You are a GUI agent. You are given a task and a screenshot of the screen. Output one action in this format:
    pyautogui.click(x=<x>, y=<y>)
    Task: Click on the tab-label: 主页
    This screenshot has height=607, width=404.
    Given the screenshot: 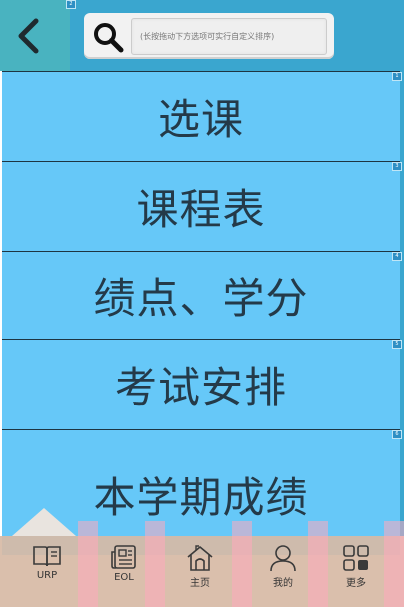 What is the action you would take?
    pyautogui.click(x=200, y=583)
    